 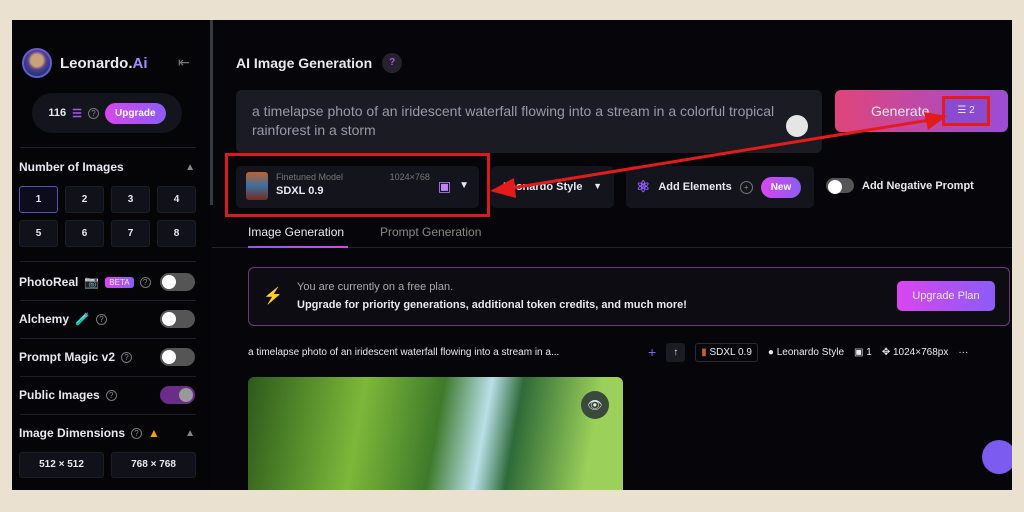 I want to click on meta-model: ▮ SDXL 0.9, so click(x=726, y=352).